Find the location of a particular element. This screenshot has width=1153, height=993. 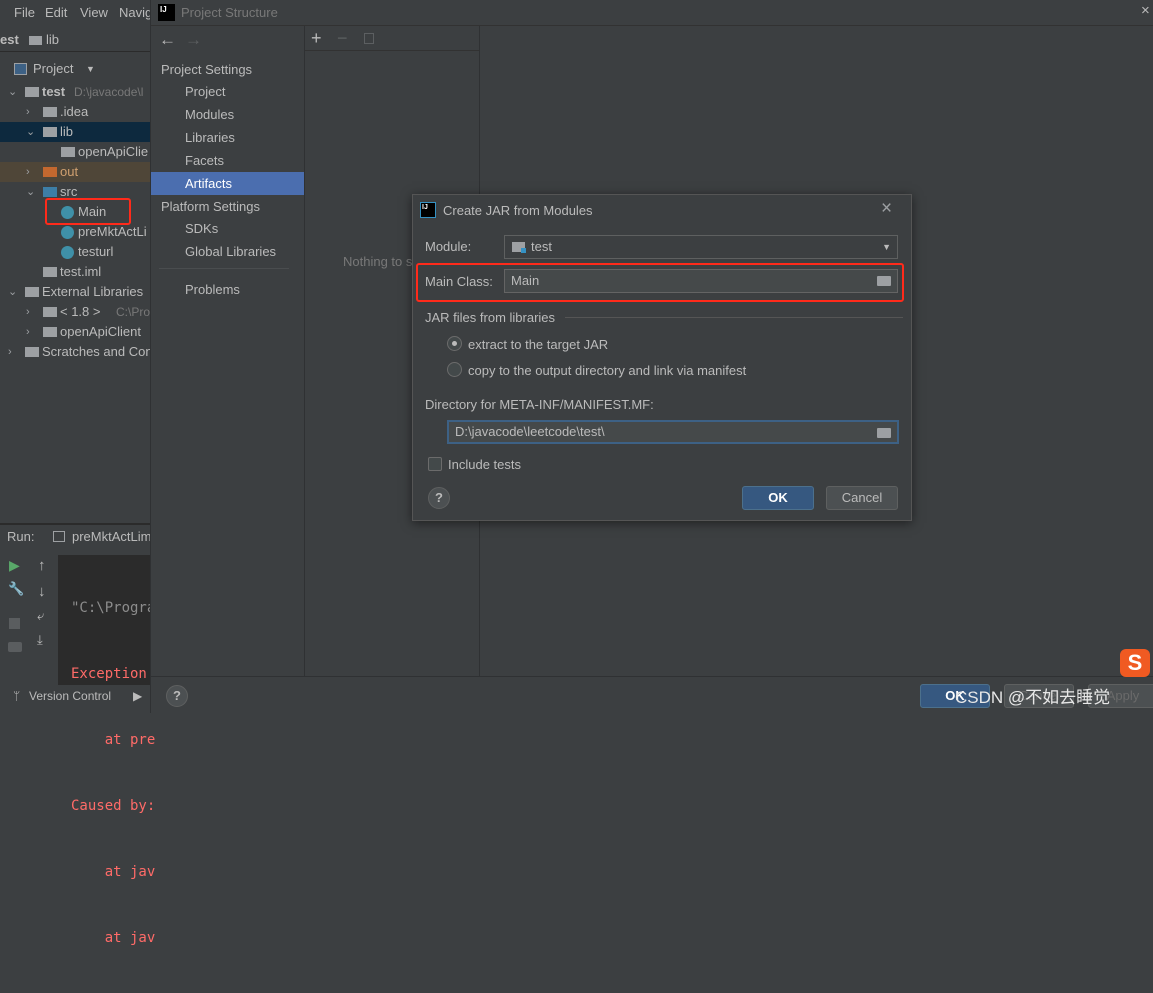

tree-item: › Scratches and Con is located at coordinates (75, 352).